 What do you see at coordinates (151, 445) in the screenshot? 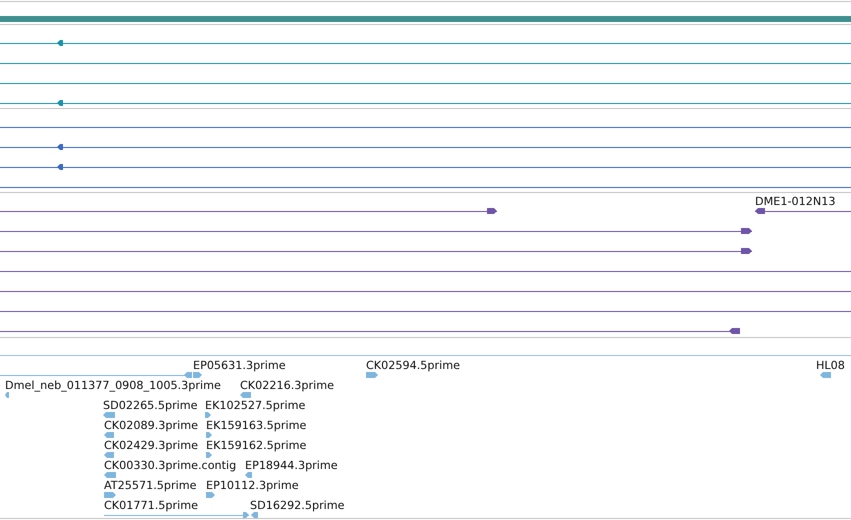
I see `feature-label: CK02429.3prime` at bounding box center [151, 445].